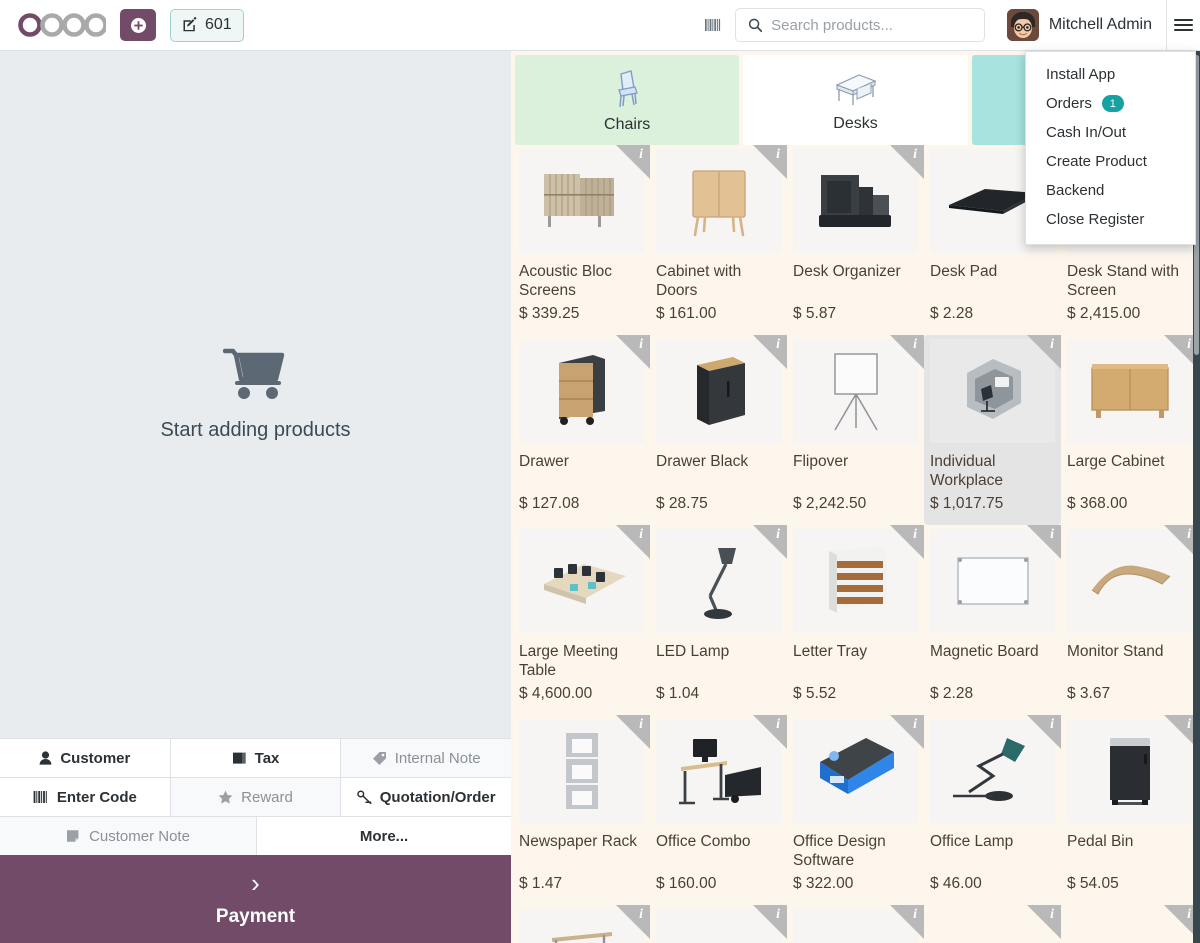 The height and width of the screenshot is (943, 1200). What do you see at coordinates (855, 430) in the screenshot?
I see `product-card: i Flipover $ 2,242.50` at bounding box center [855, 430].